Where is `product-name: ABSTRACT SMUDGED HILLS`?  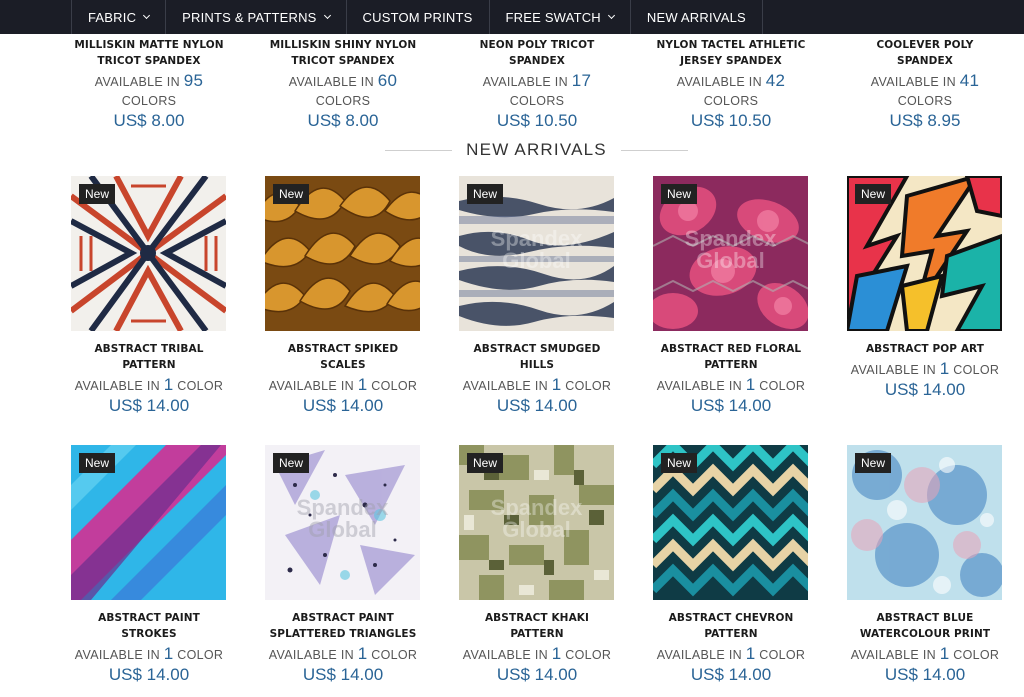
product-name: ABSTRACT SMUDGED HILLS is located at coordinates (537, 357).